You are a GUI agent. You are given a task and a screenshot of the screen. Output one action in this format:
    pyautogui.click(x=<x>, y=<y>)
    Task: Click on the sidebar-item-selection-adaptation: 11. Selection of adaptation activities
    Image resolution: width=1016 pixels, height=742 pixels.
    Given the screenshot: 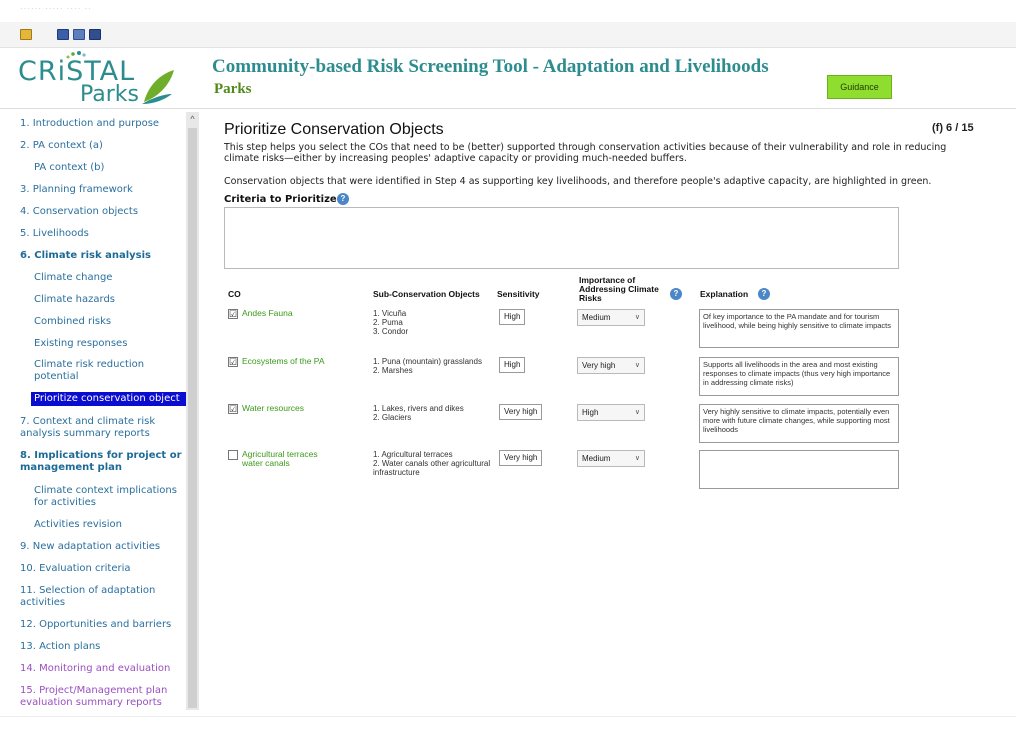 What is the action you would take?
    pyautogui.click(x=104, y=597)
    